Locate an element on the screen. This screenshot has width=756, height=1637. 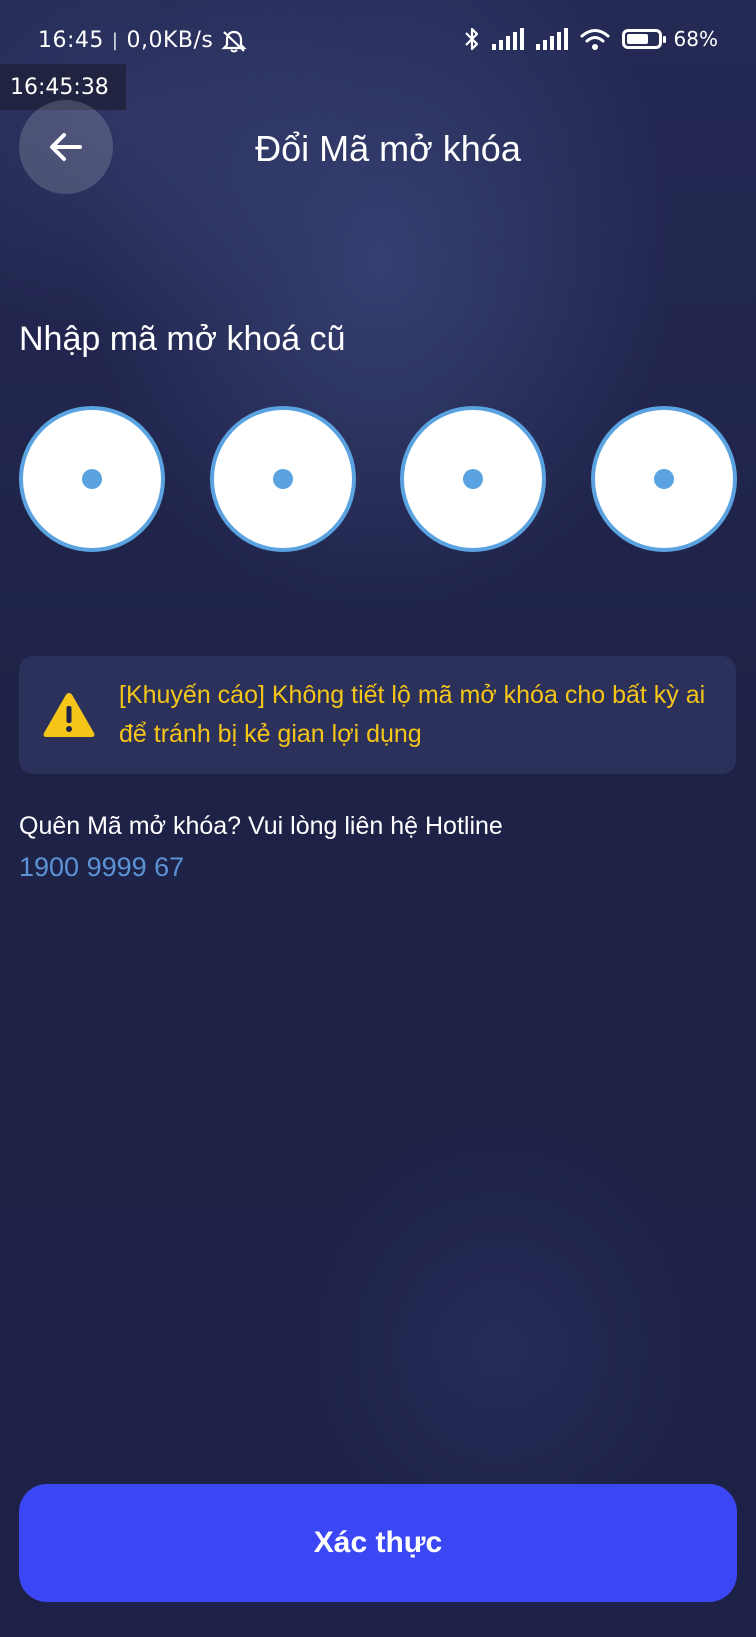
hotline-link: 1900 9999 67 is located at coordinates (101, 867).